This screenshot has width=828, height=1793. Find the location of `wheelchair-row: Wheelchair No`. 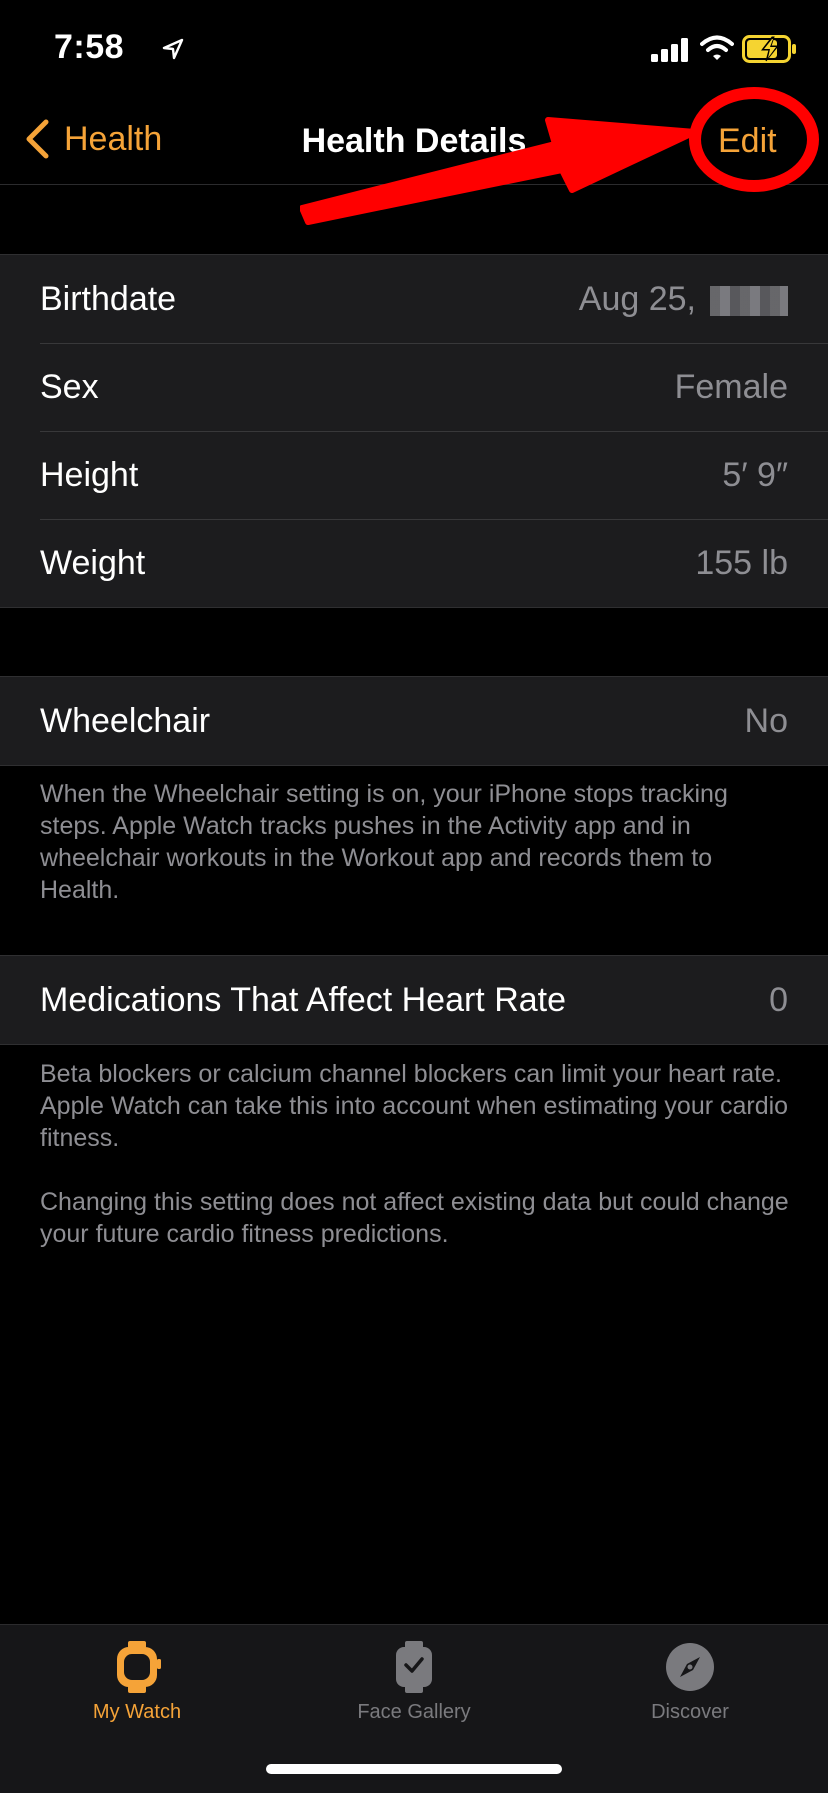

wheelchair-row: Wheelchair No is located at coordinates (414, 721).